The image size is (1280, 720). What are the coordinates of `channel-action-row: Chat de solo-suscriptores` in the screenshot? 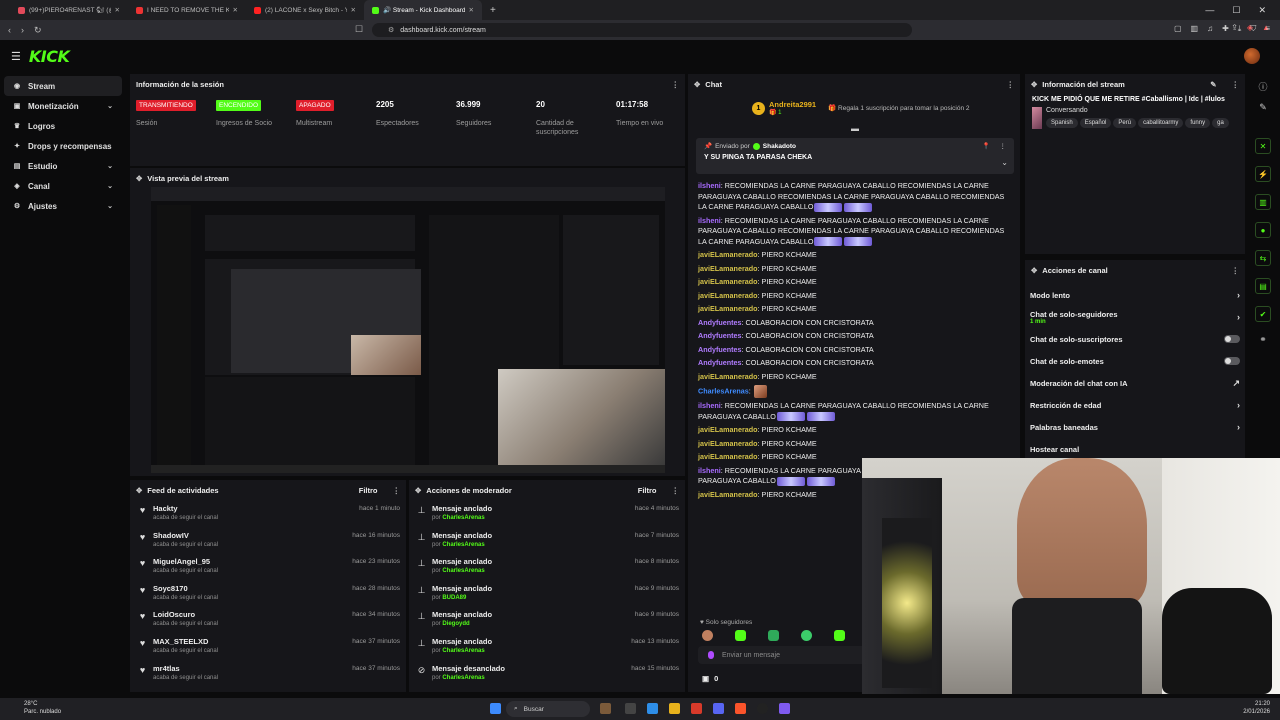 It's located at (1135, 339).